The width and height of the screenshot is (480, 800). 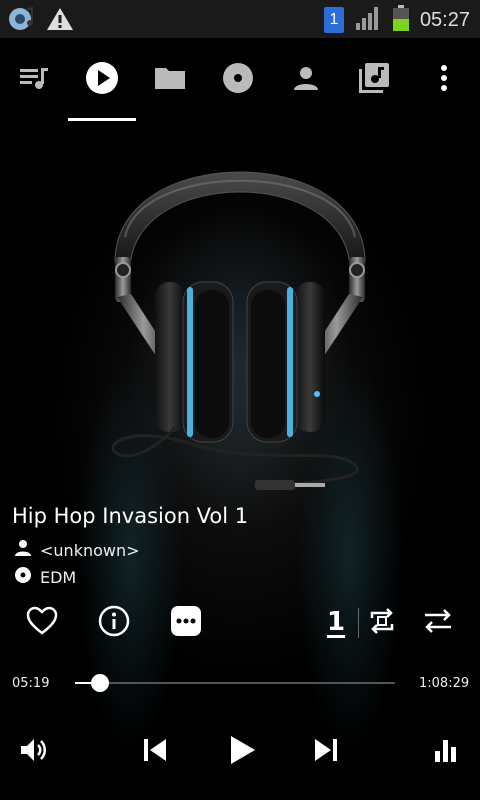 I want to click on more-options-button, so click(x=444, y=80).